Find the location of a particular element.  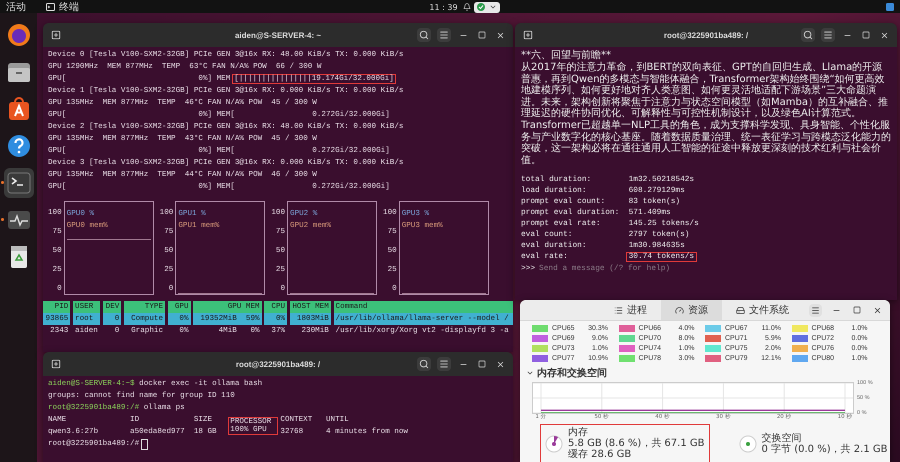

capture-pill is located at coordinates (487, 7).